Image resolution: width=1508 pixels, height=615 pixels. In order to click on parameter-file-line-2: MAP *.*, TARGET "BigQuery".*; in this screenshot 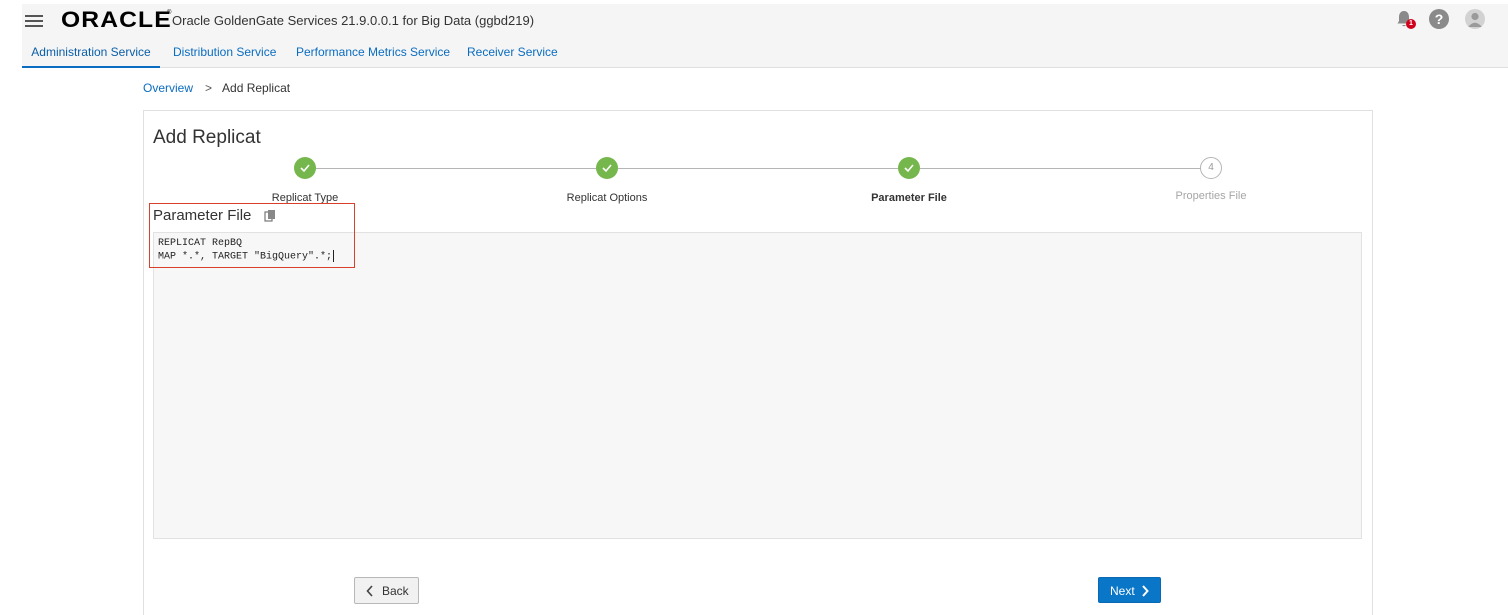, I will do `click(246, 256)`.